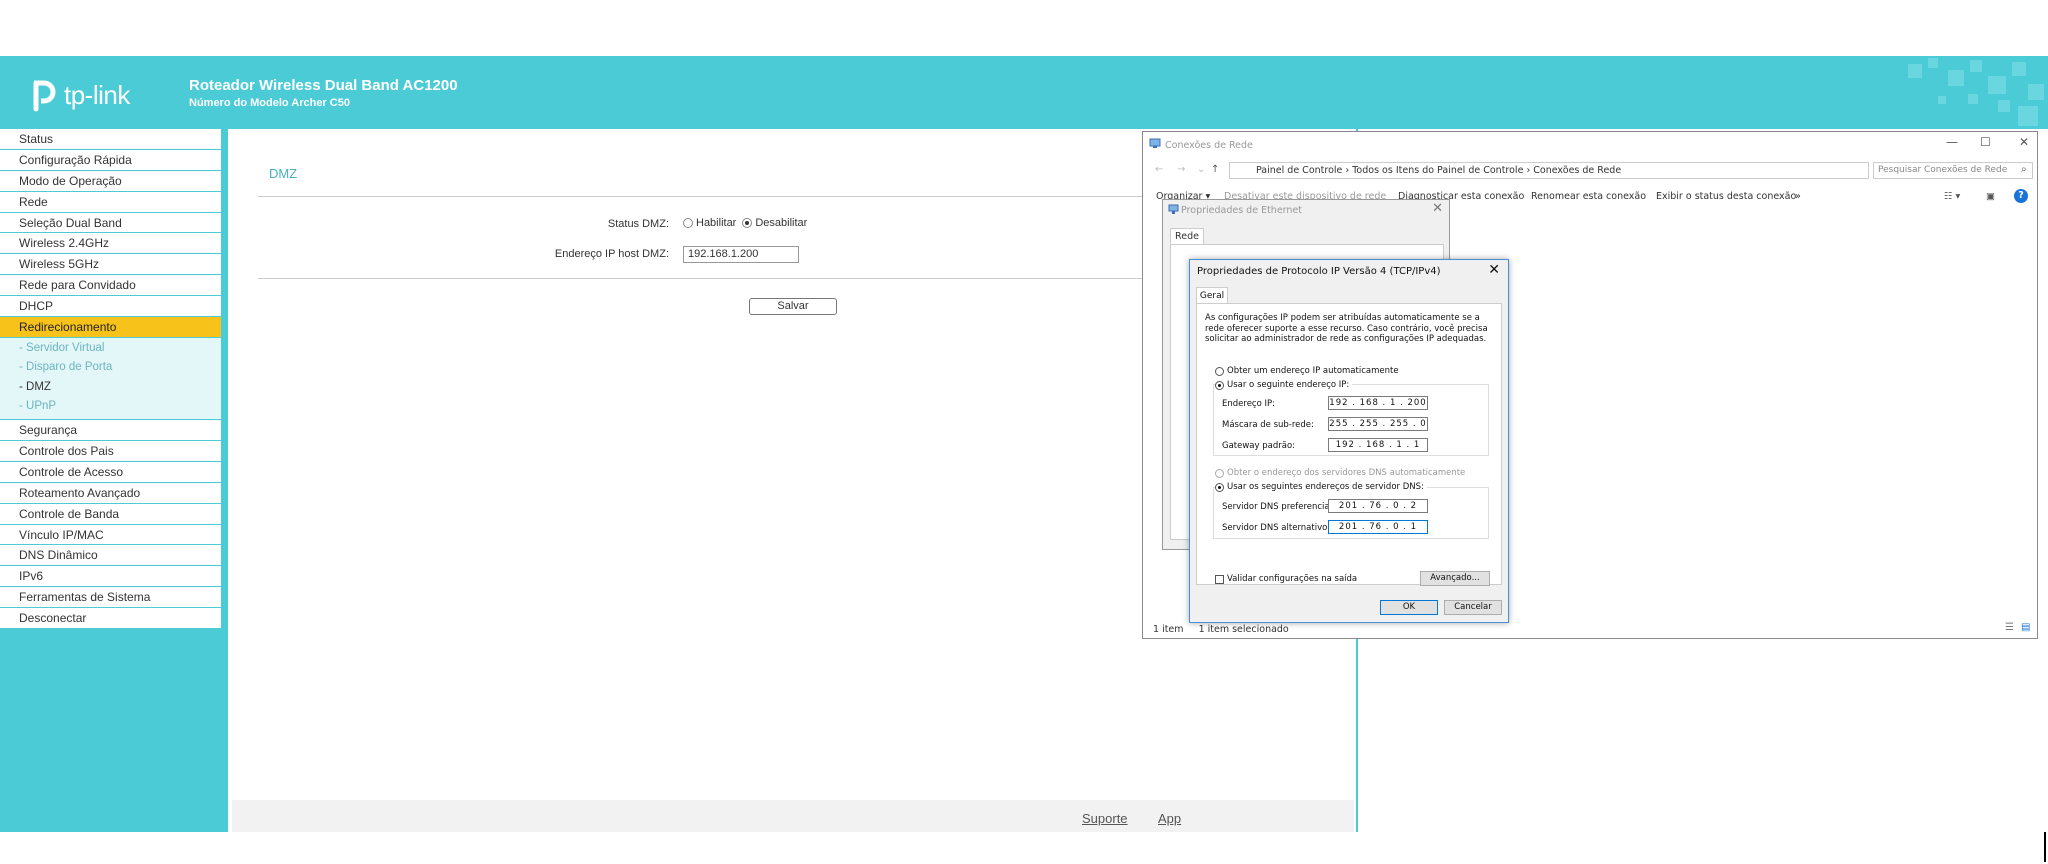  Describe the element at coordinates (110, 514) in the screenshot. I see `sidebar-item-bandwidth-control: Controle de Banda` at that location.